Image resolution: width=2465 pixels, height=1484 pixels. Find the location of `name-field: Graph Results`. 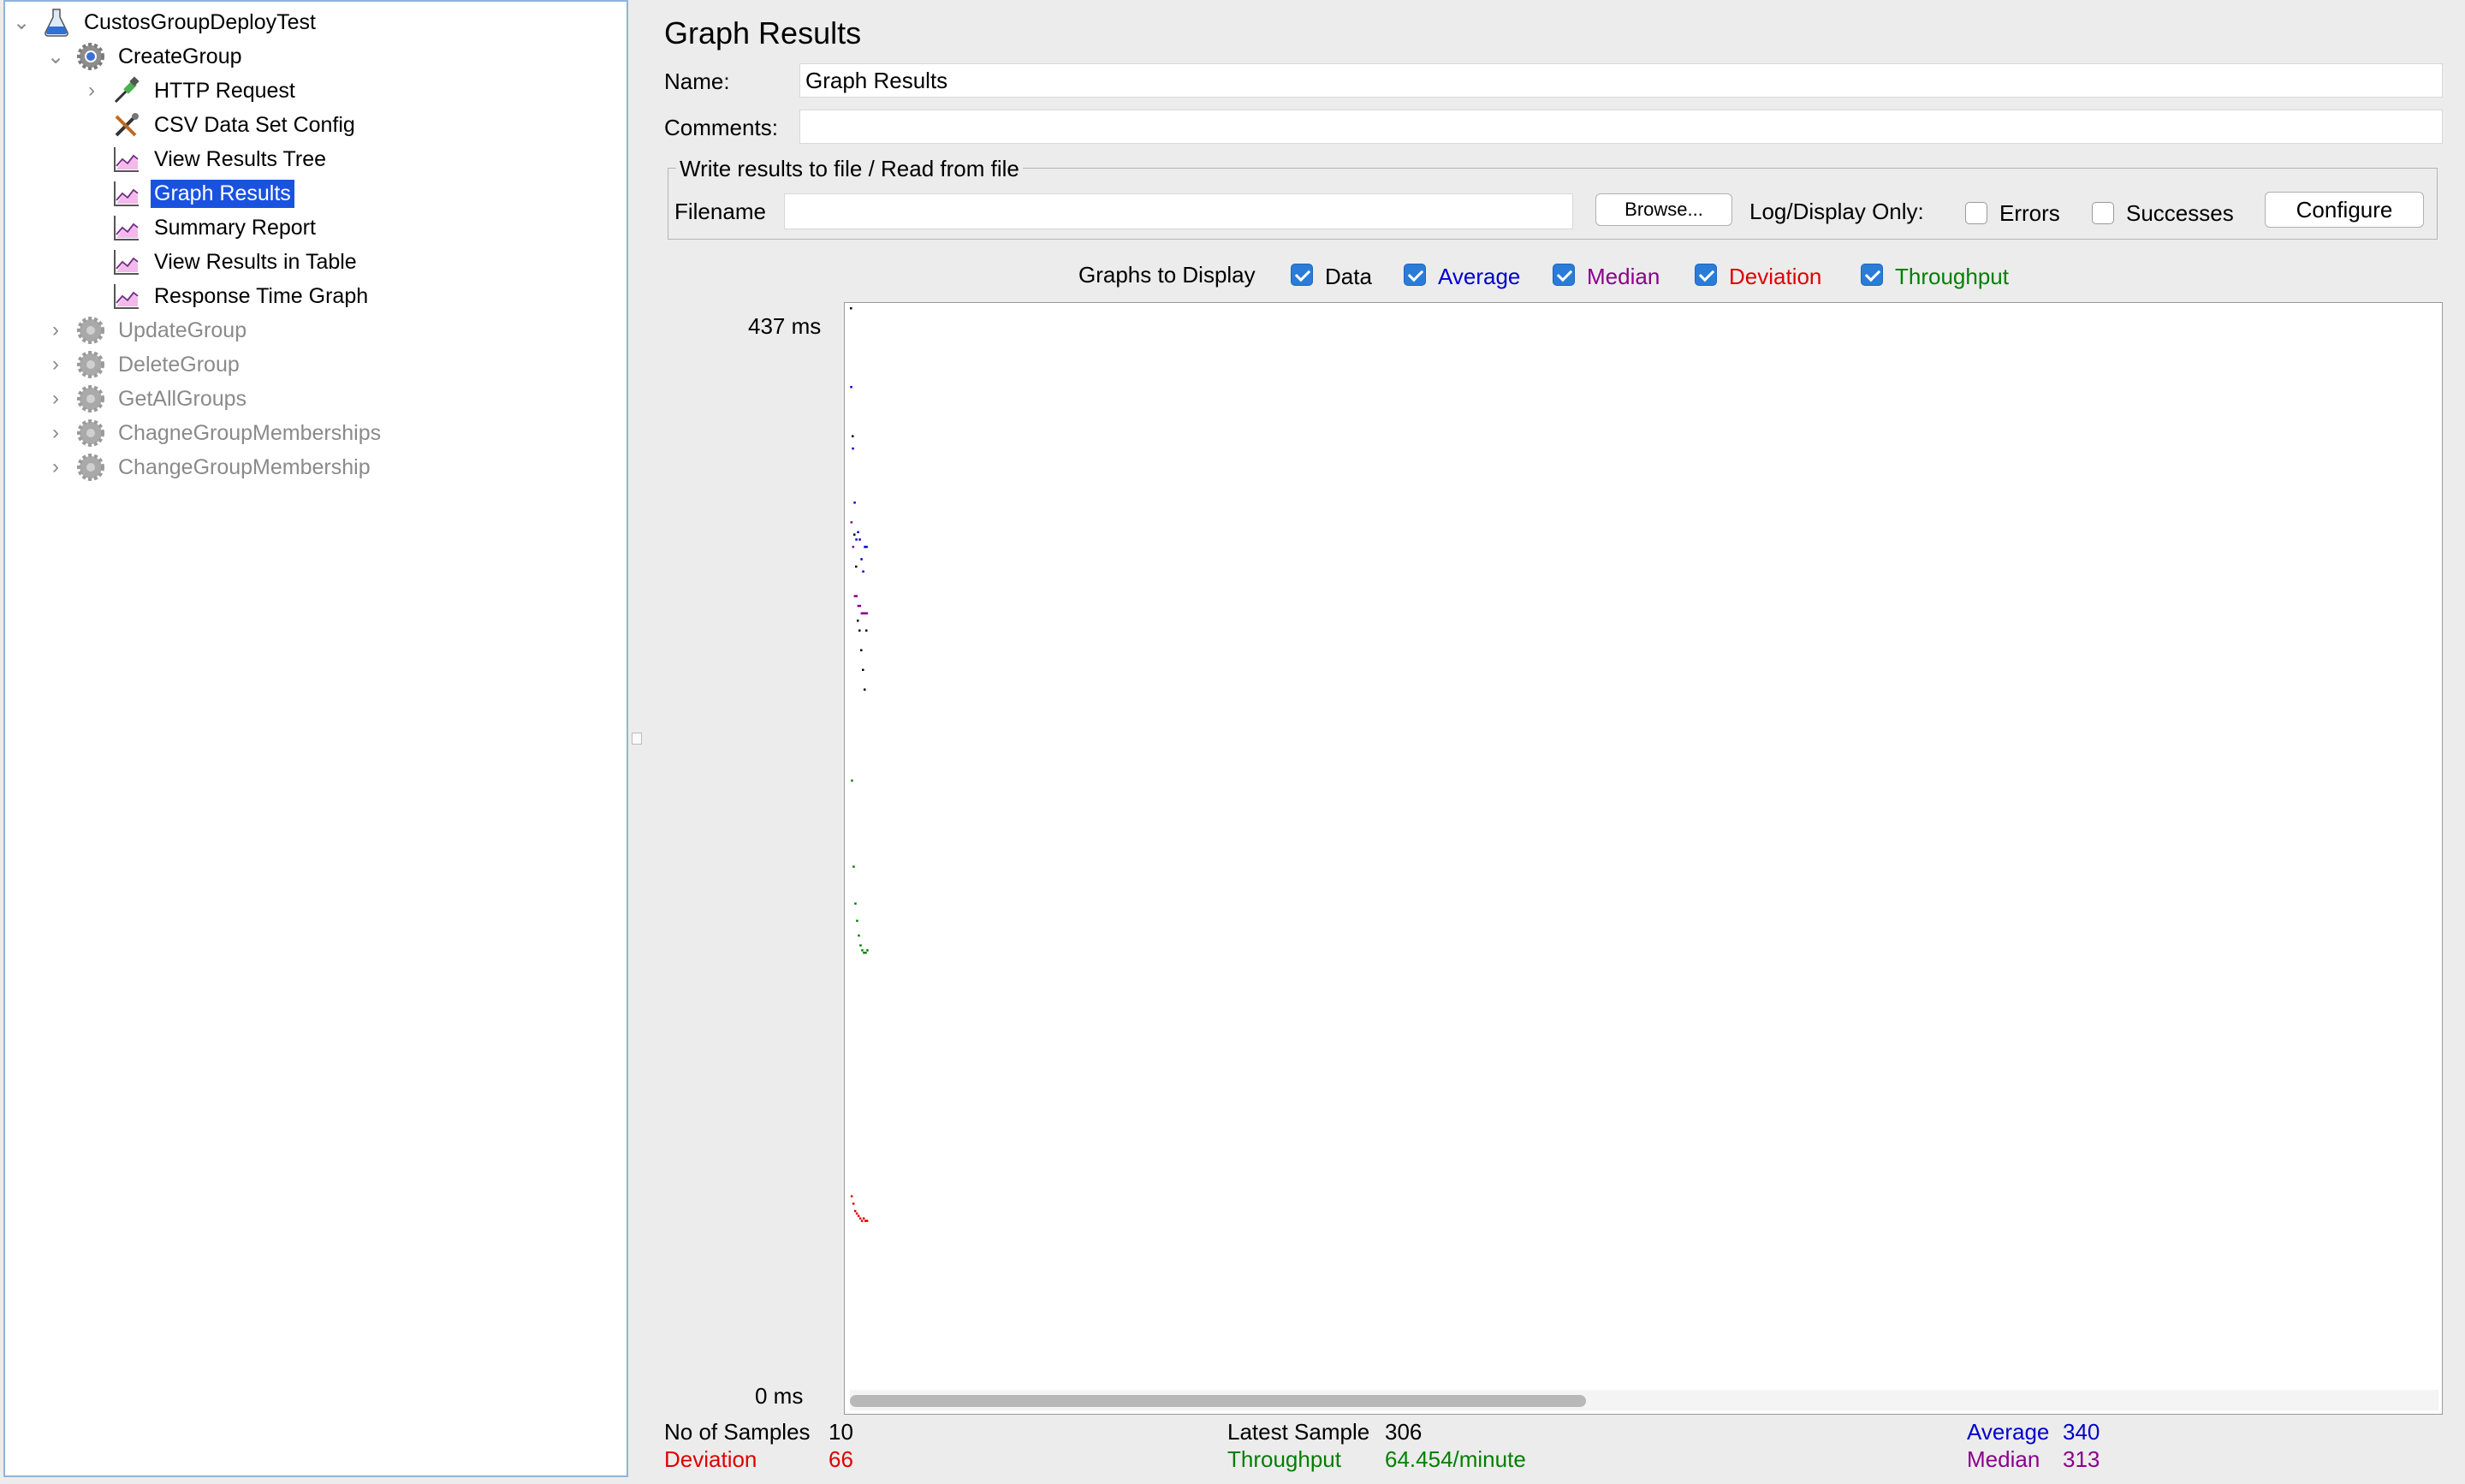

name-field: Graph Results is located at coordinates (1621, 81).